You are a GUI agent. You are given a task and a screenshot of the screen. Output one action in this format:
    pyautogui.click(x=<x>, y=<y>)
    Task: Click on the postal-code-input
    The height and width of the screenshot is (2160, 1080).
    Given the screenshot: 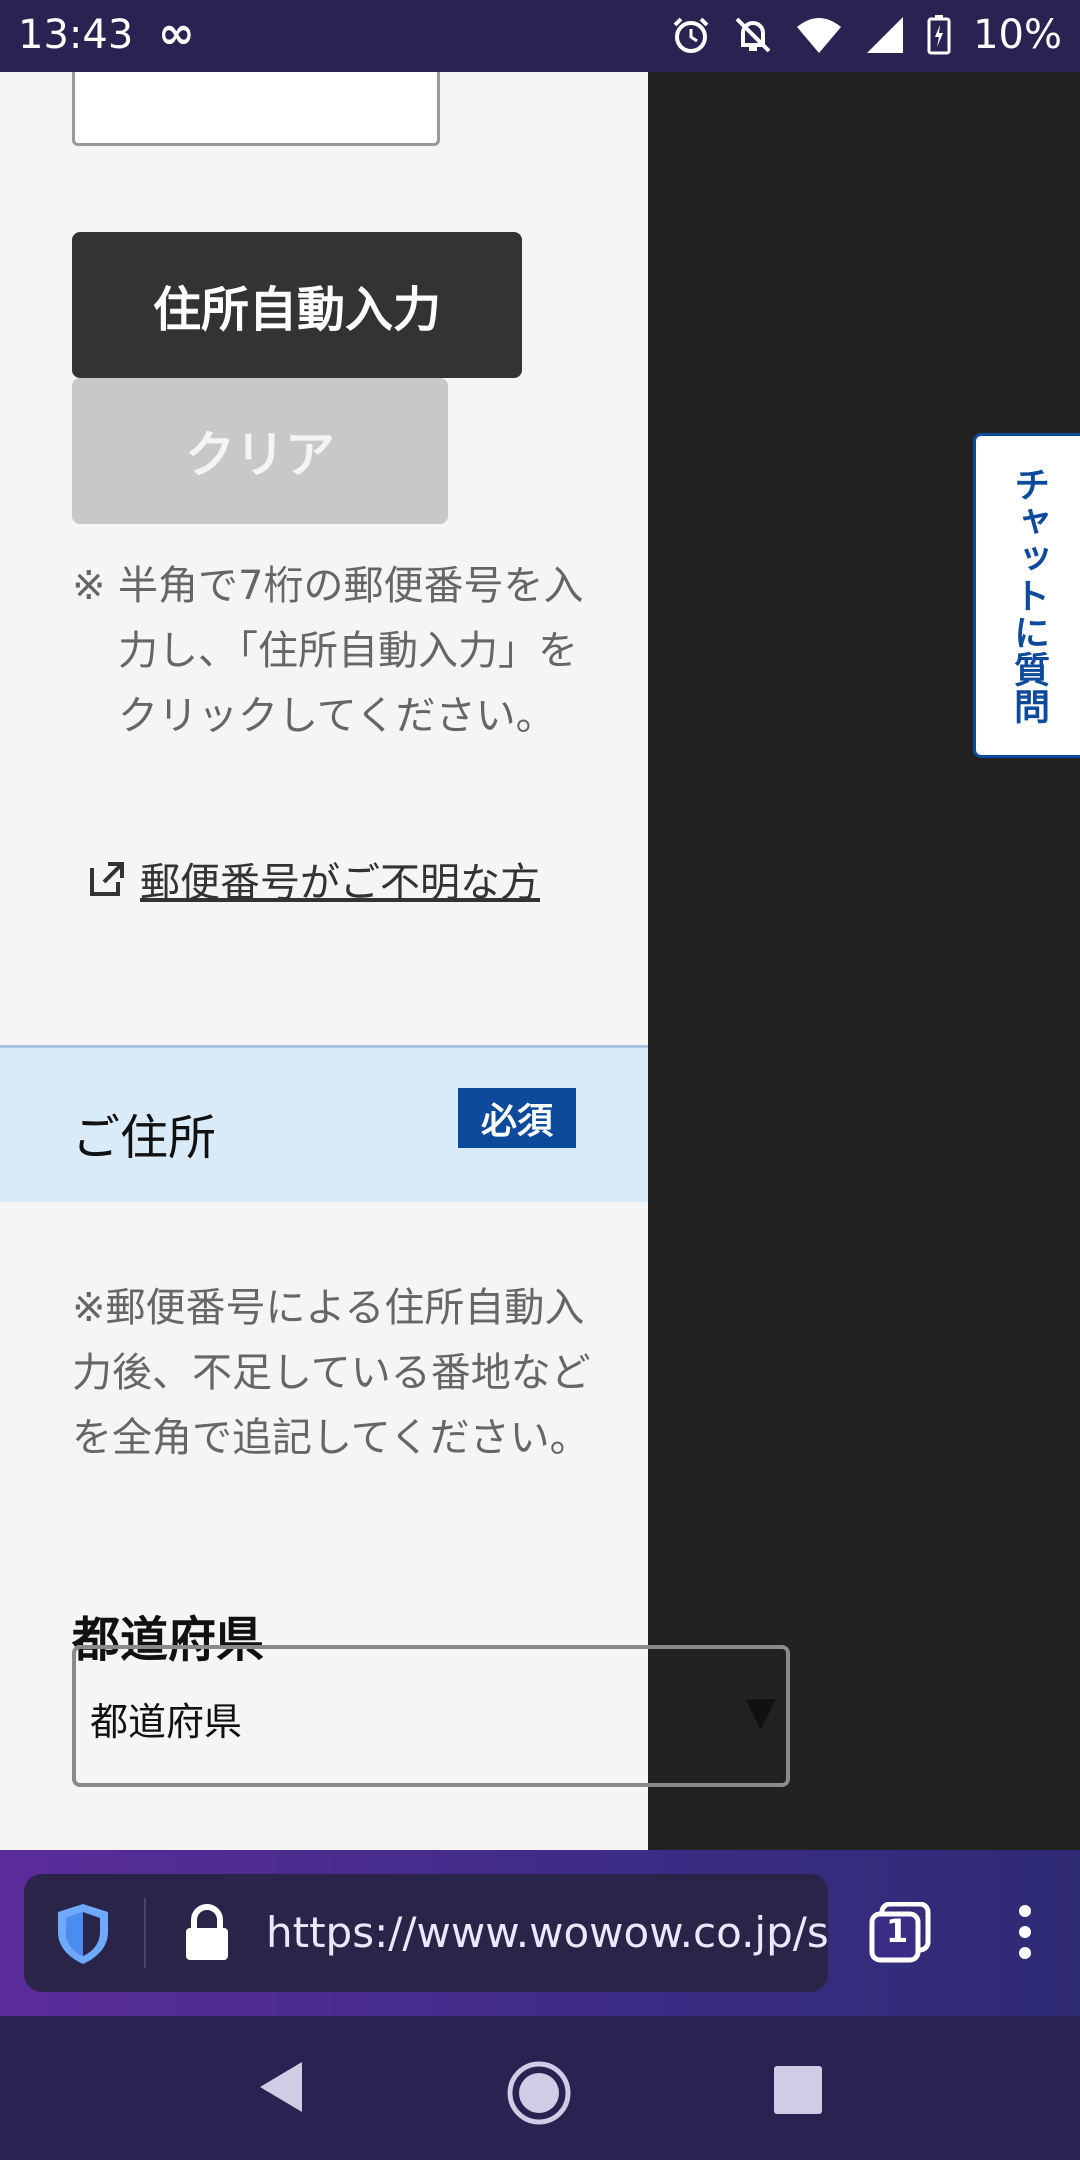 What is the action you would take?
    pyautogui.click(x=256, y=109)
    